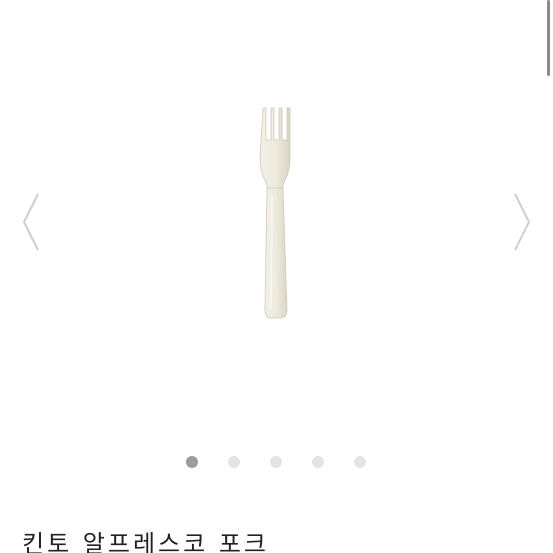 The image size is (553, 553). I want to click on product-image, so click(275, 212).